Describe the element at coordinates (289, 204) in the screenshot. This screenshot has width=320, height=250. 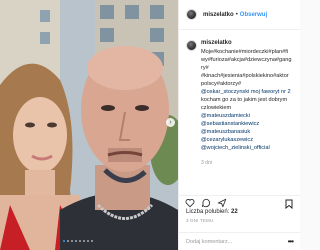
I see `bookmark-icon` at that location.